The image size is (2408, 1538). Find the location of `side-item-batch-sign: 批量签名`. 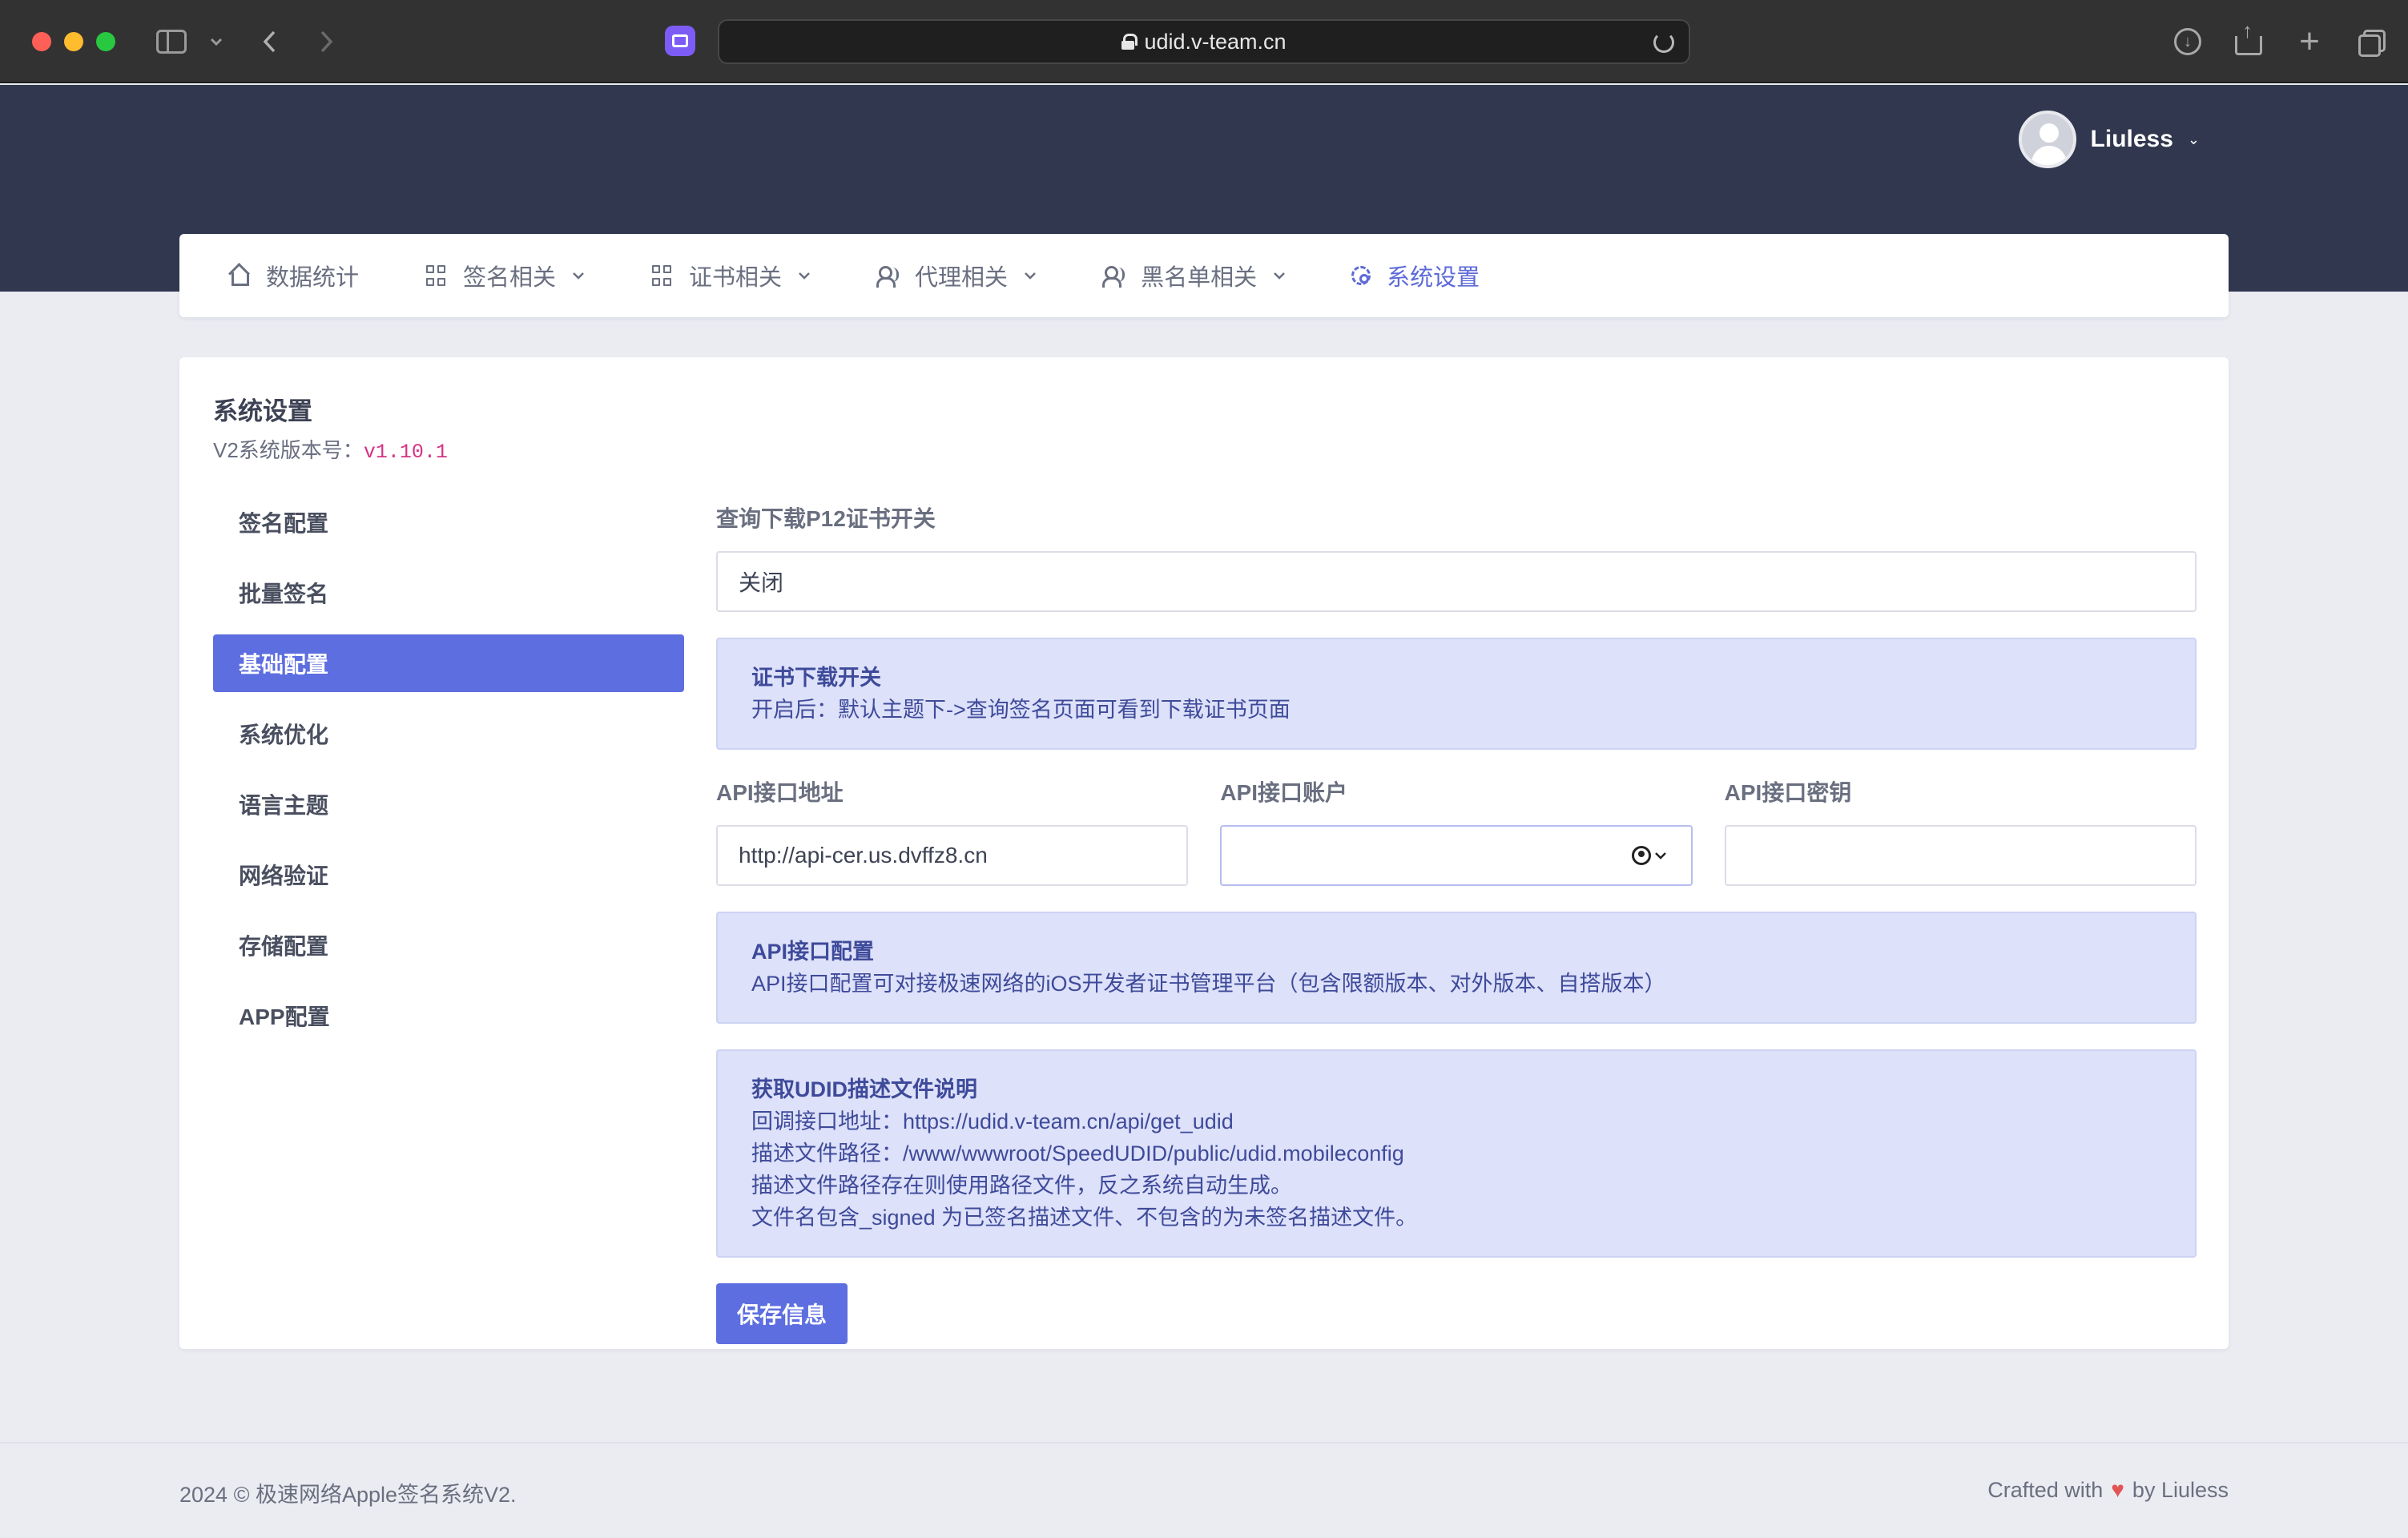

side-item-batch-sign: 批量签名 is located at coordinates (448, 593).